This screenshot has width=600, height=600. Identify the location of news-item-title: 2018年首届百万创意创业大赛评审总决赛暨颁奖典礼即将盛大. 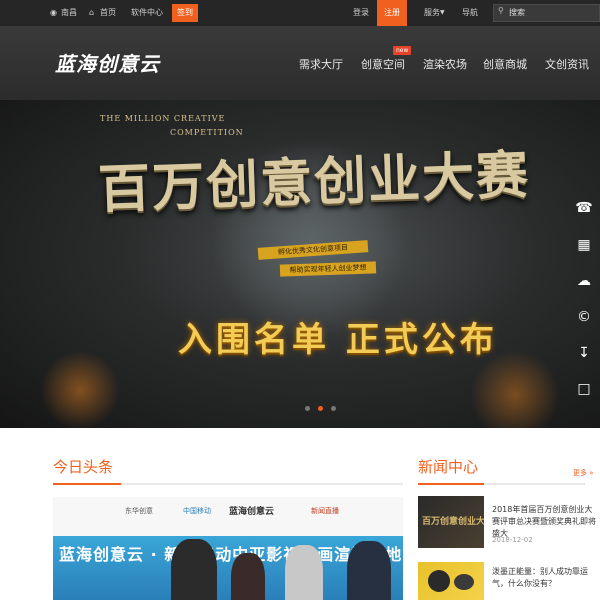
(546, 522).